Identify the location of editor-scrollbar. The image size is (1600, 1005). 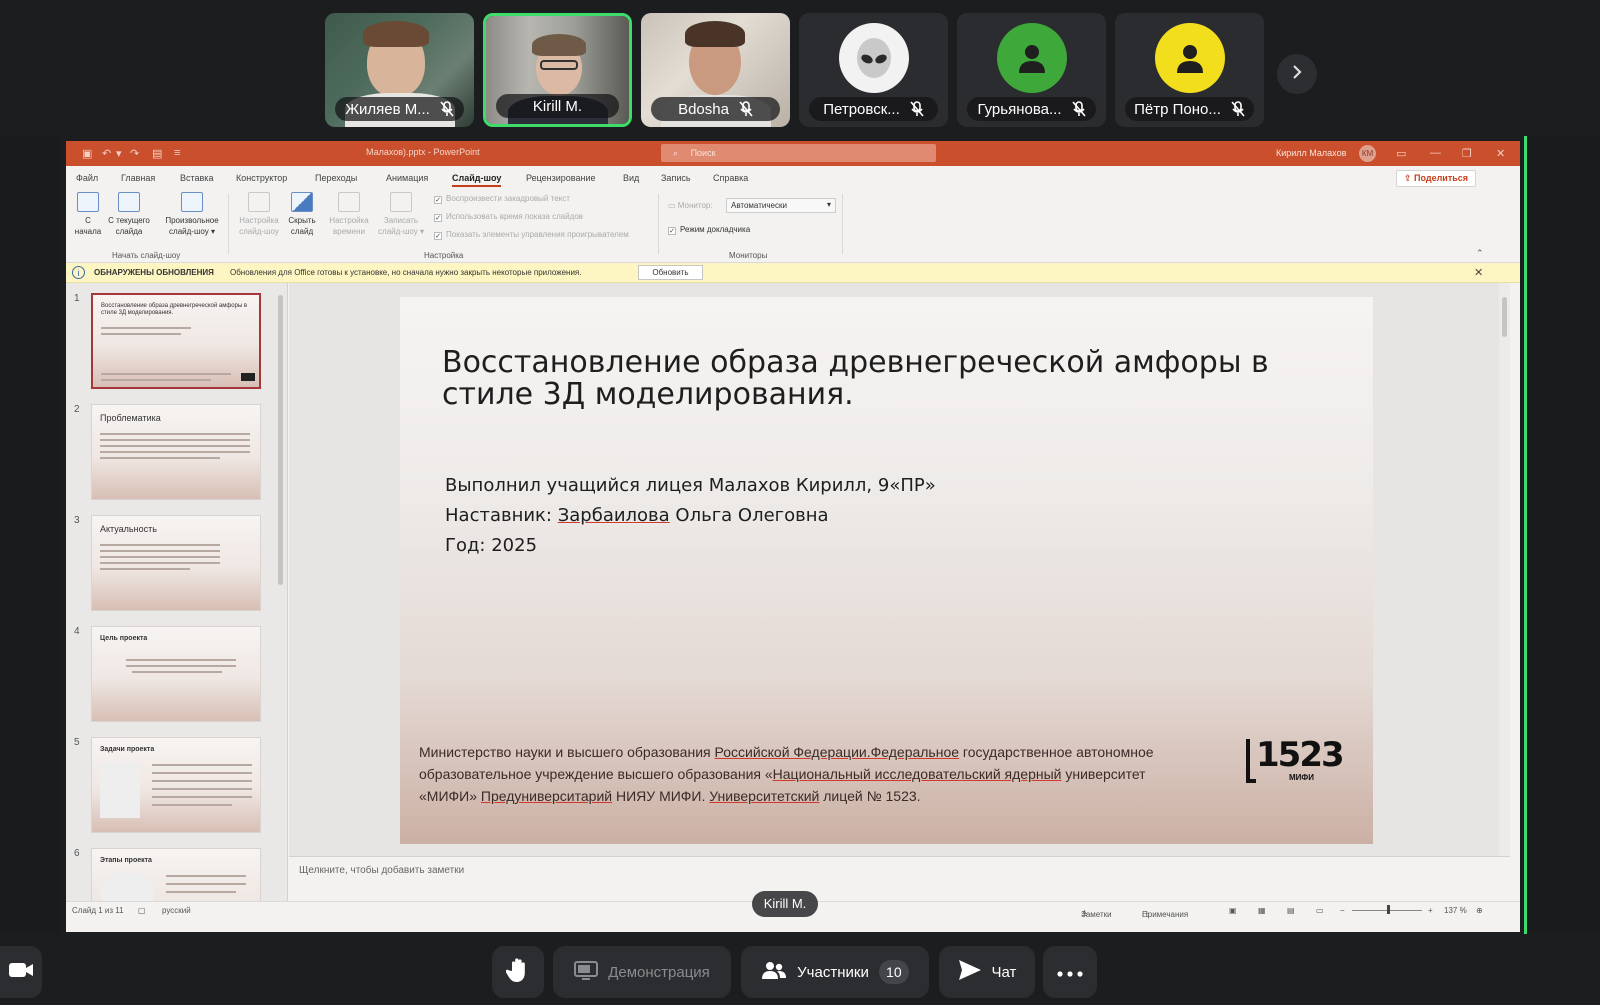
(1504, 569).